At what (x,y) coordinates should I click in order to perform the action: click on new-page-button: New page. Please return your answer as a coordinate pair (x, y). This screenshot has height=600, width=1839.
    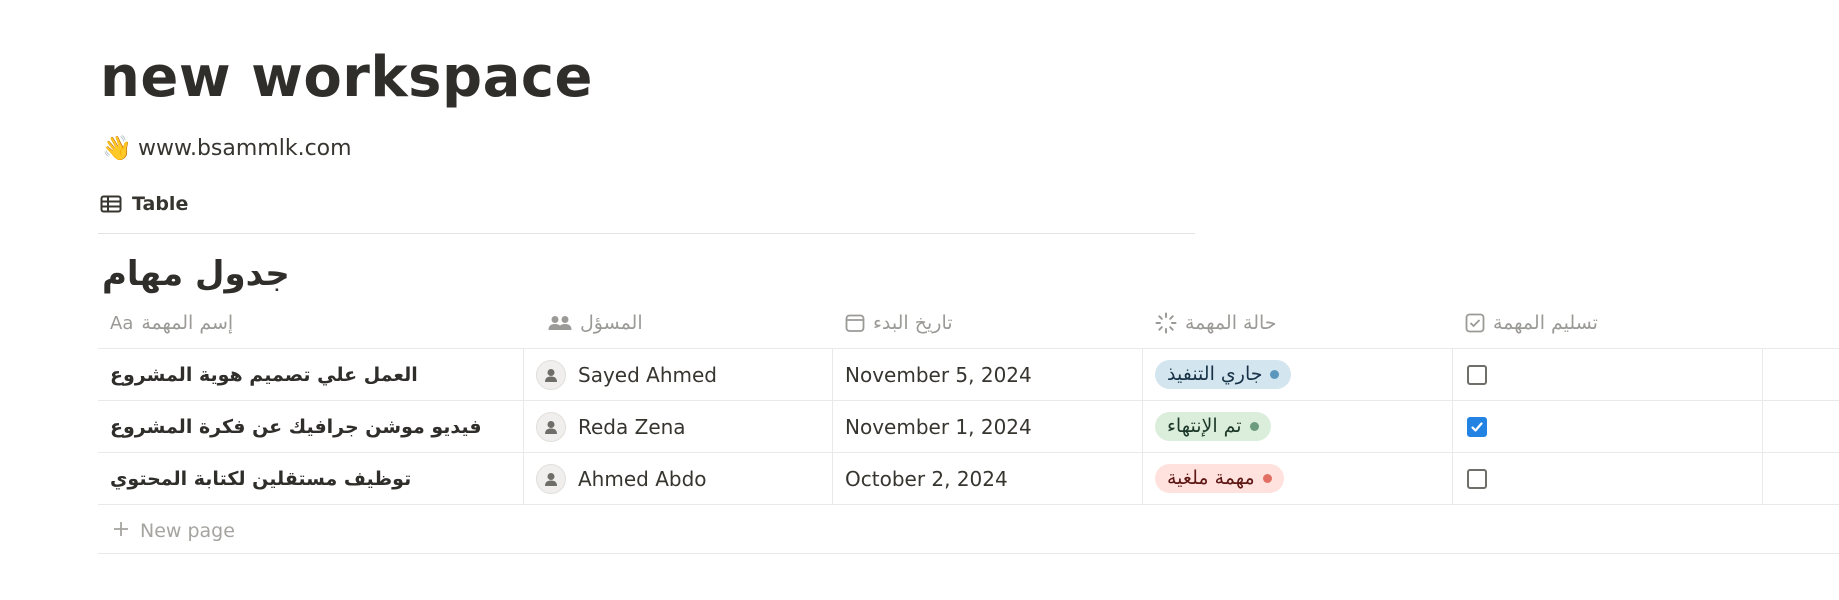
    Looking at the image, I should click on (968, 531).